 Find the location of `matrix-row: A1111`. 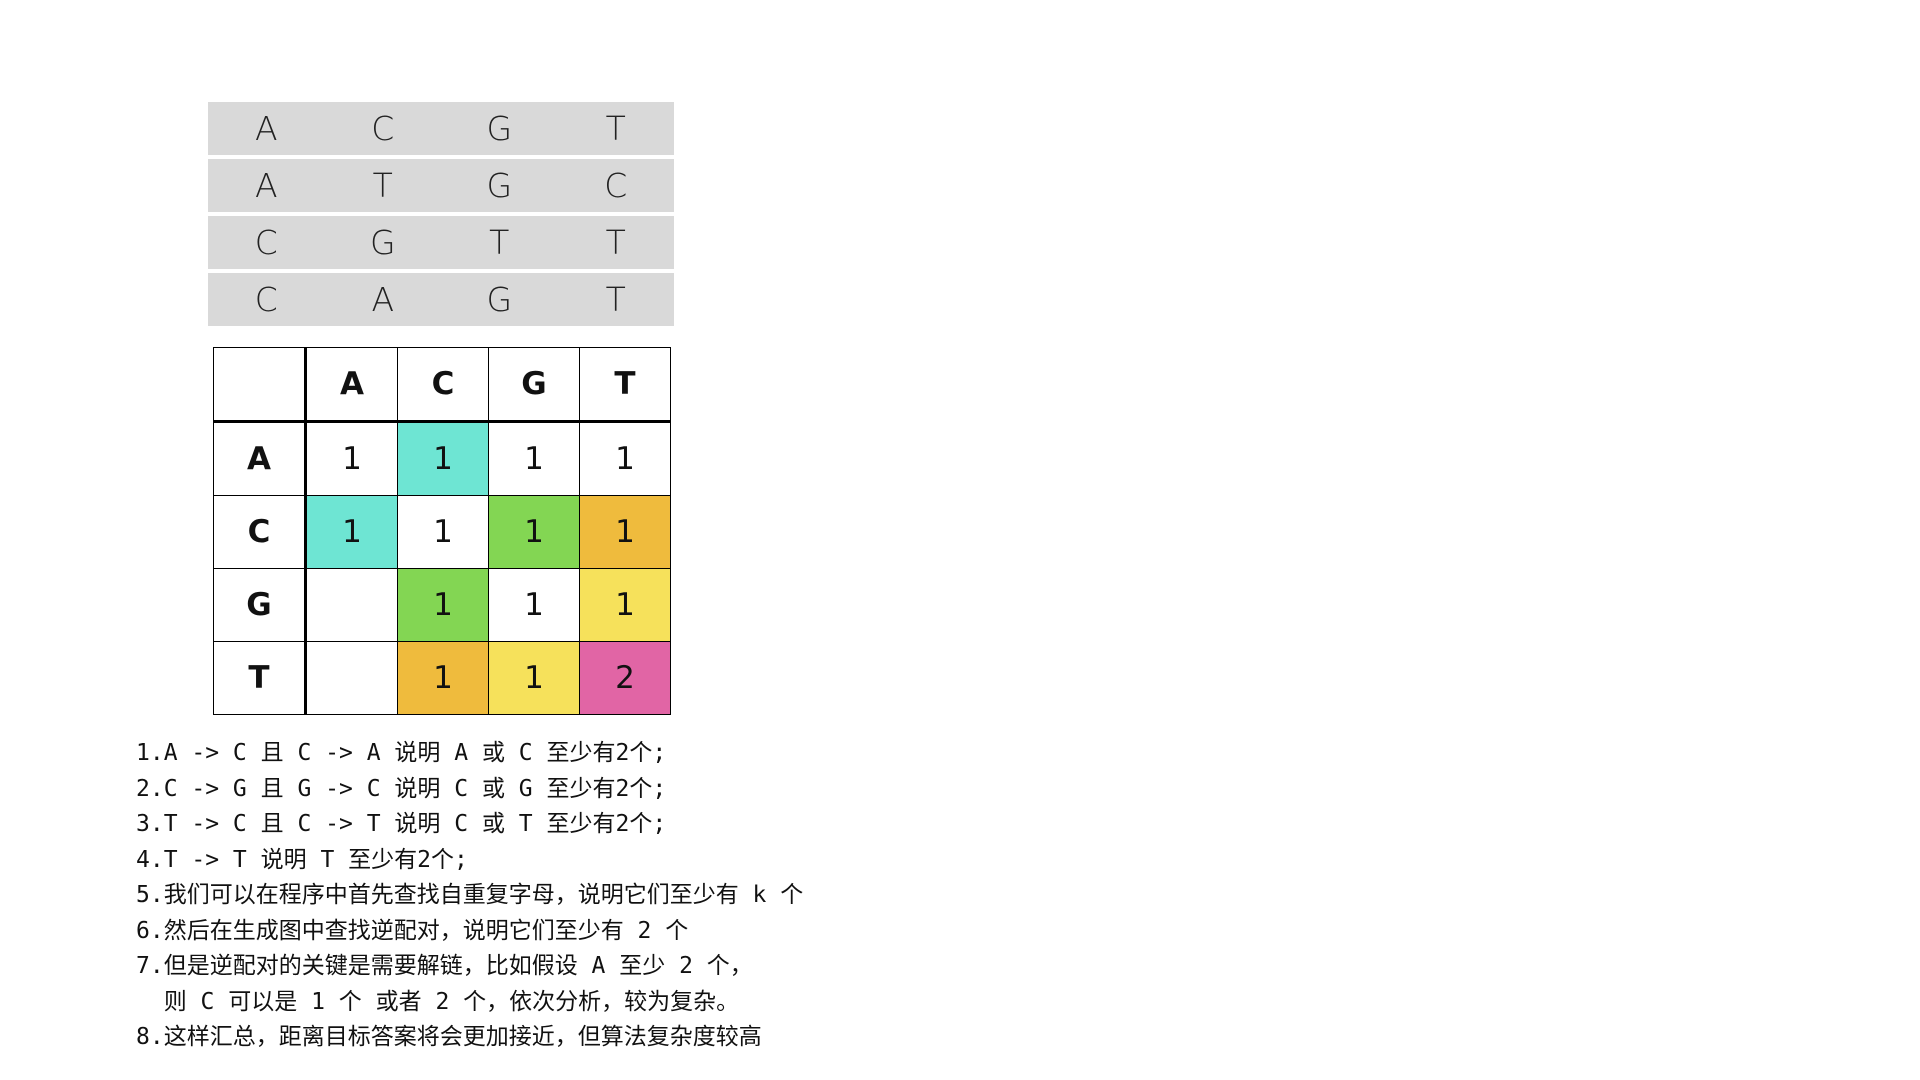

matrix-row: A1111 is located at coordinates (442, 458).